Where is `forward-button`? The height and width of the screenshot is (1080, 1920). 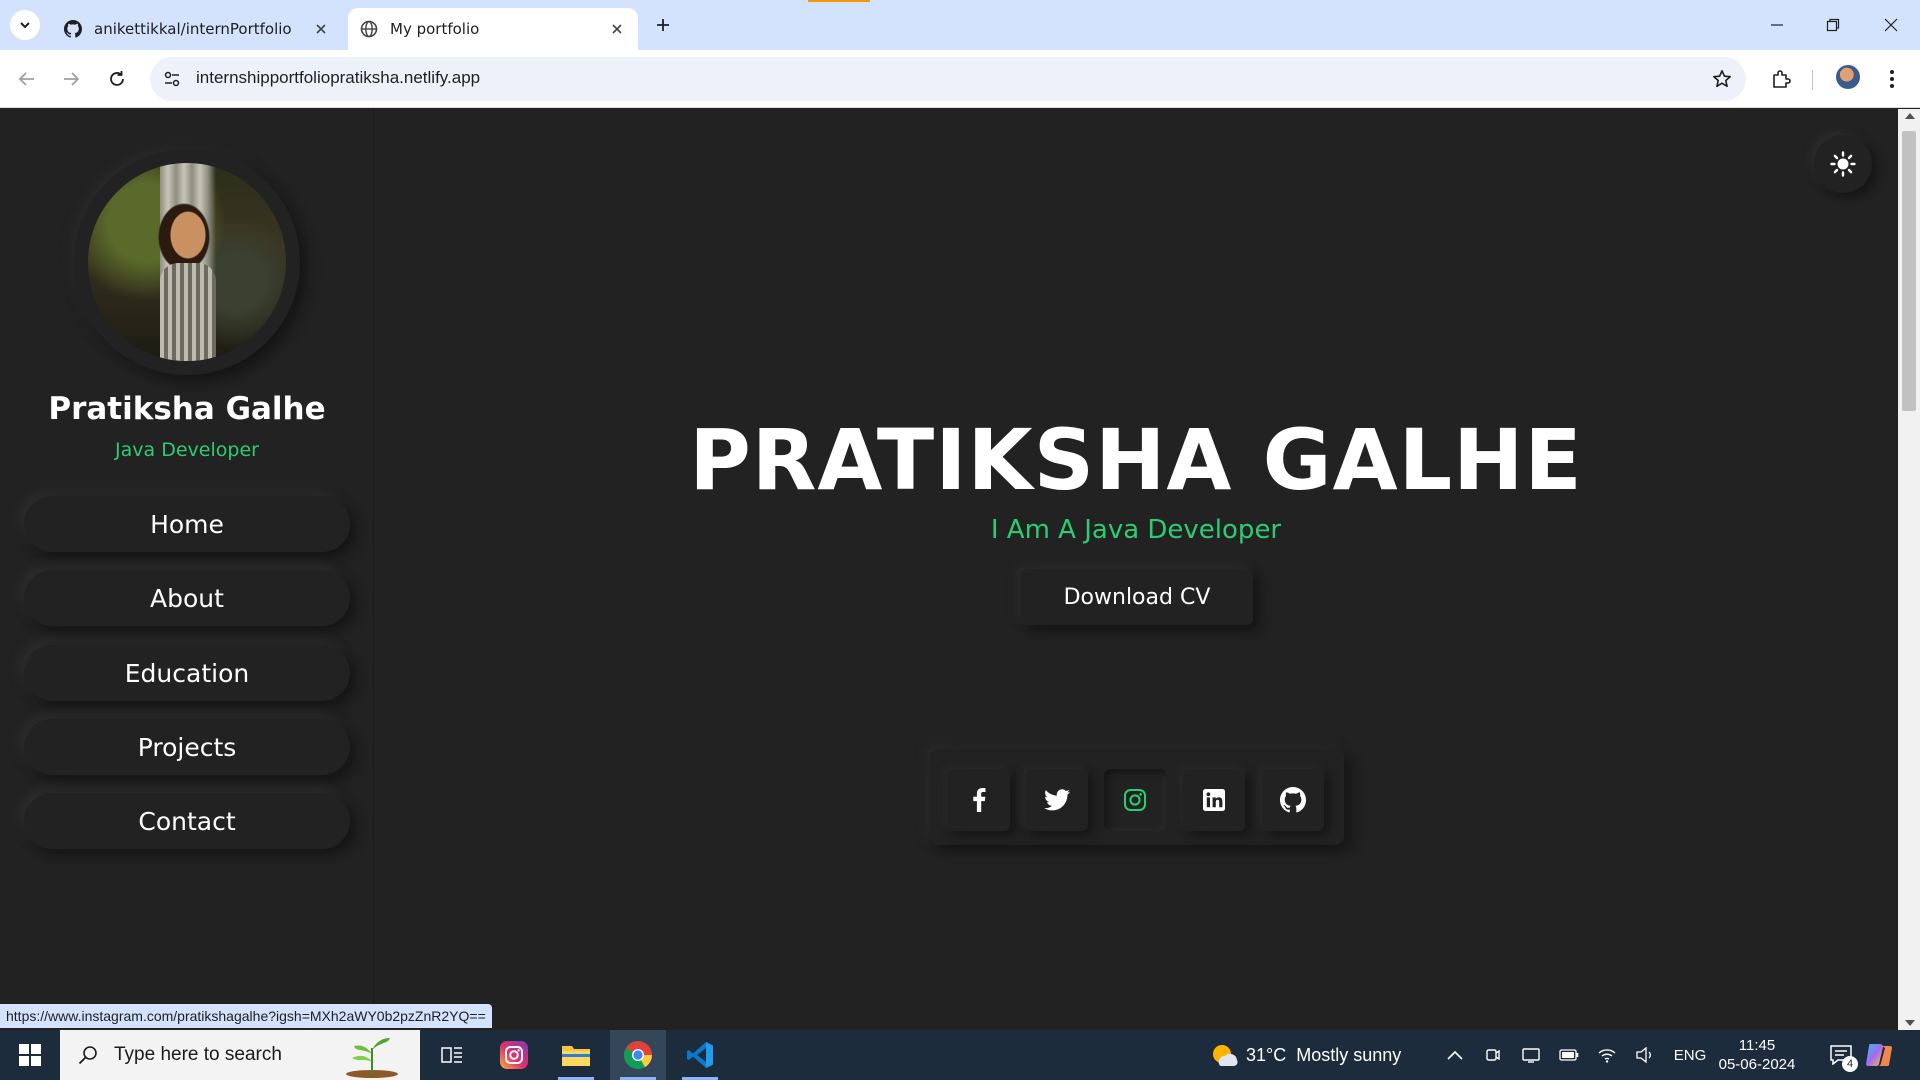 forward-button is located at coordinates (71, 79).